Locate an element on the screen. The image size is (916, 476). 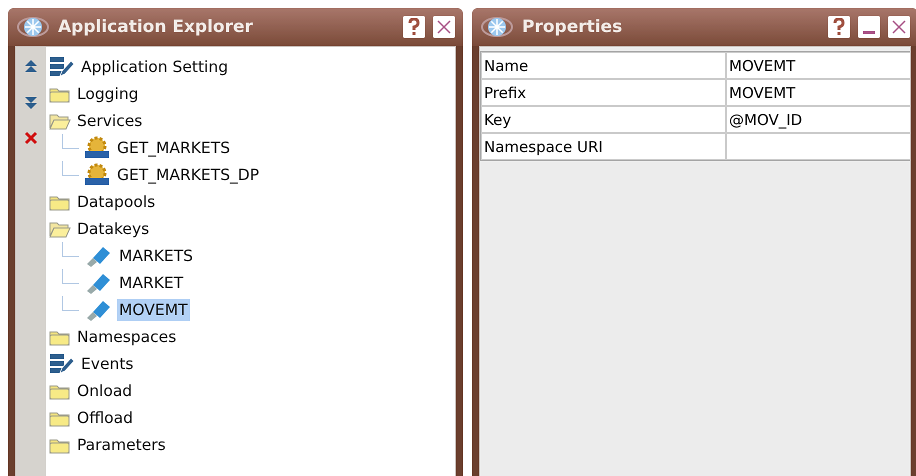
delete-icon is located at coordinates (31, 138).